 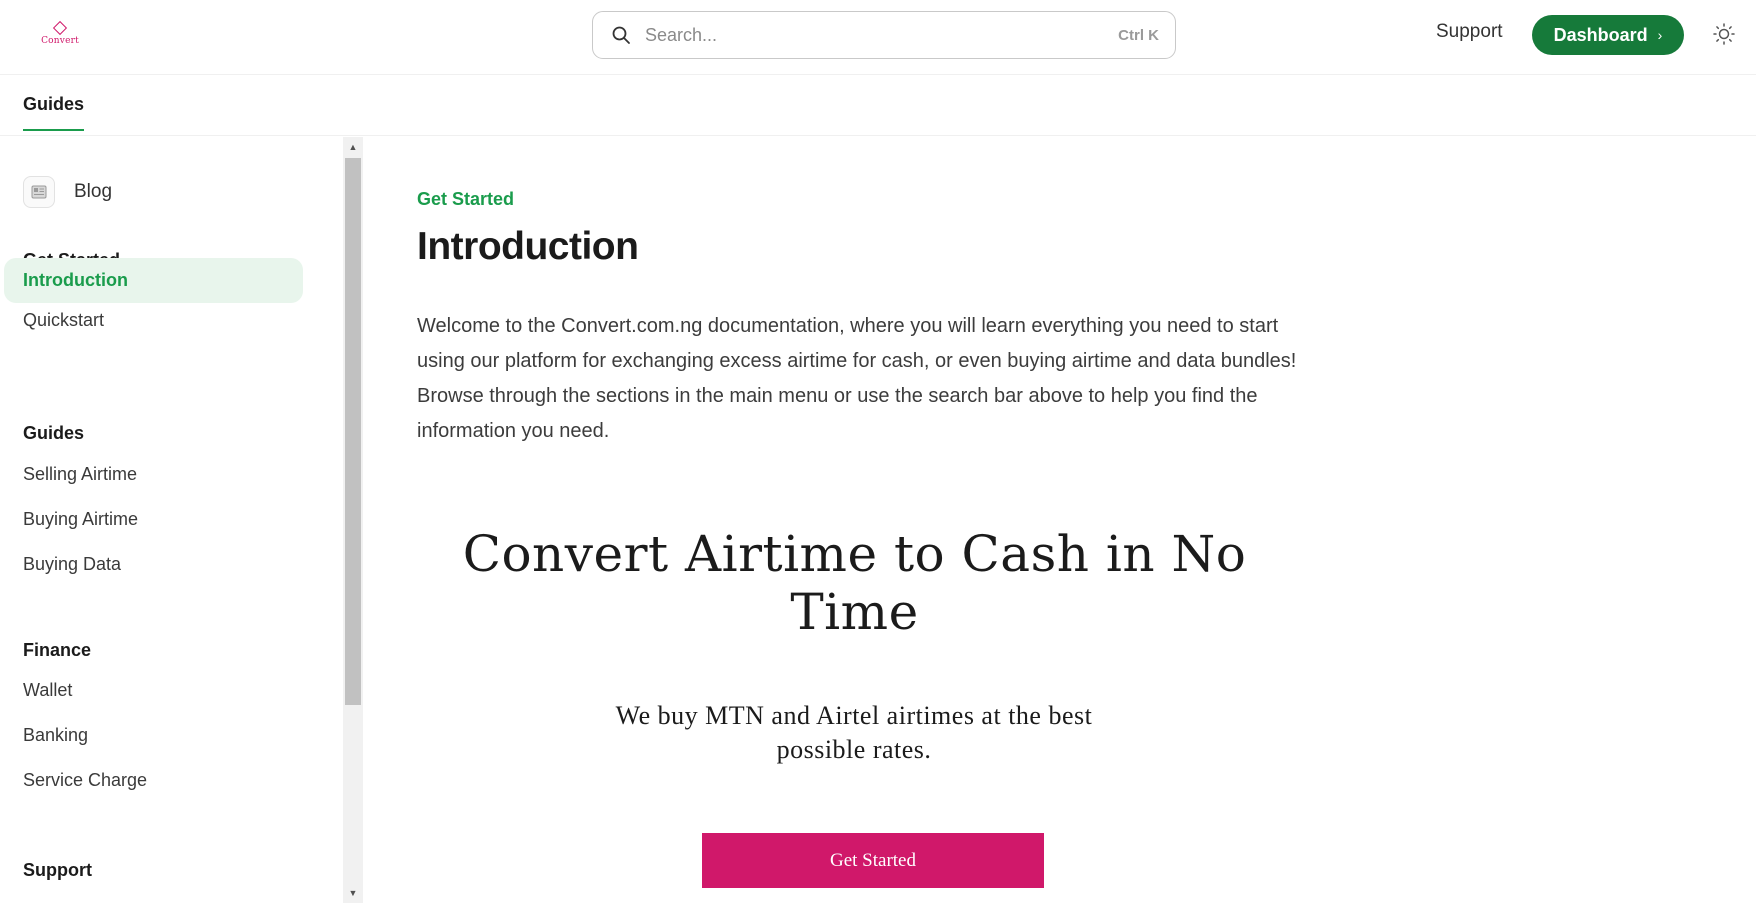 What do you see at coordinates (528, 246) in the screenshot?
I see `page-title: Introduction` at bounding box center [528, 246].